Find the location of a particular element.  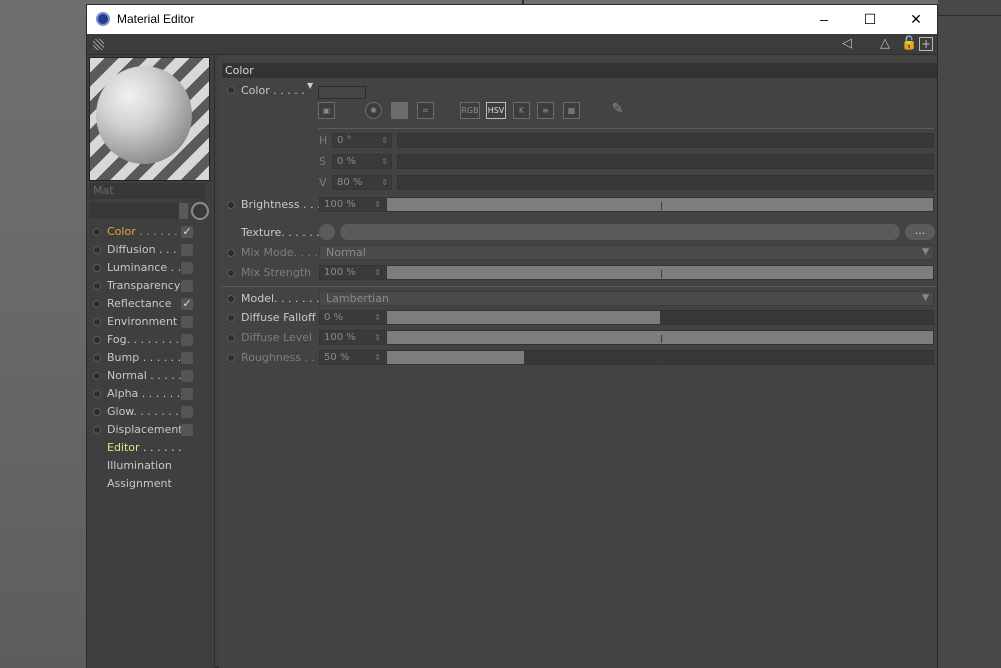

rgb-mode-button: RGB is located at coordinates (470, 110).